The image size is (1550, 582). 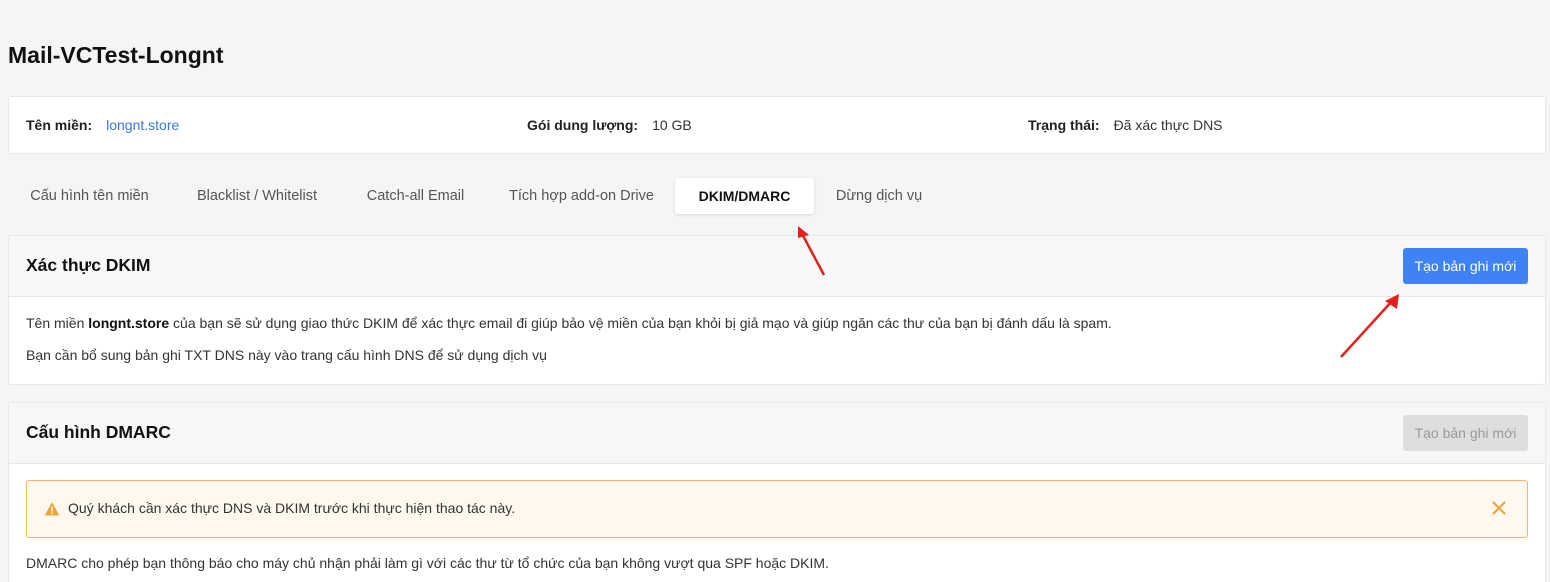 I want to click on domain-label: Tên miền:, so click(x=59, y=125).